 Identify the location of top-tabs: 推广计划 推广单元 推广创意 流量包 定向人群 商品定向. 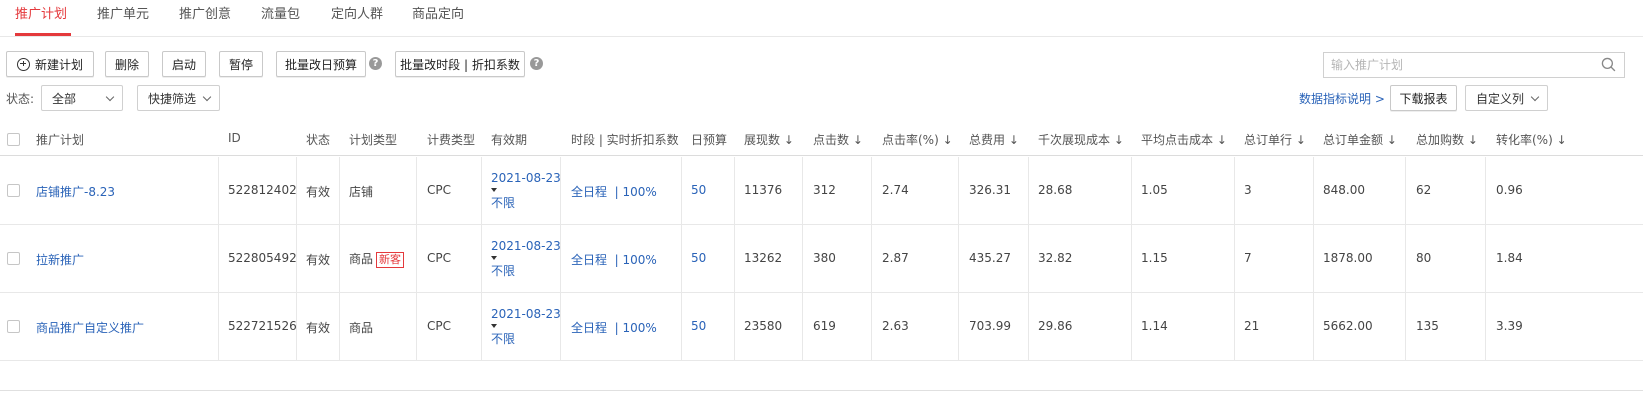
(821, 18).